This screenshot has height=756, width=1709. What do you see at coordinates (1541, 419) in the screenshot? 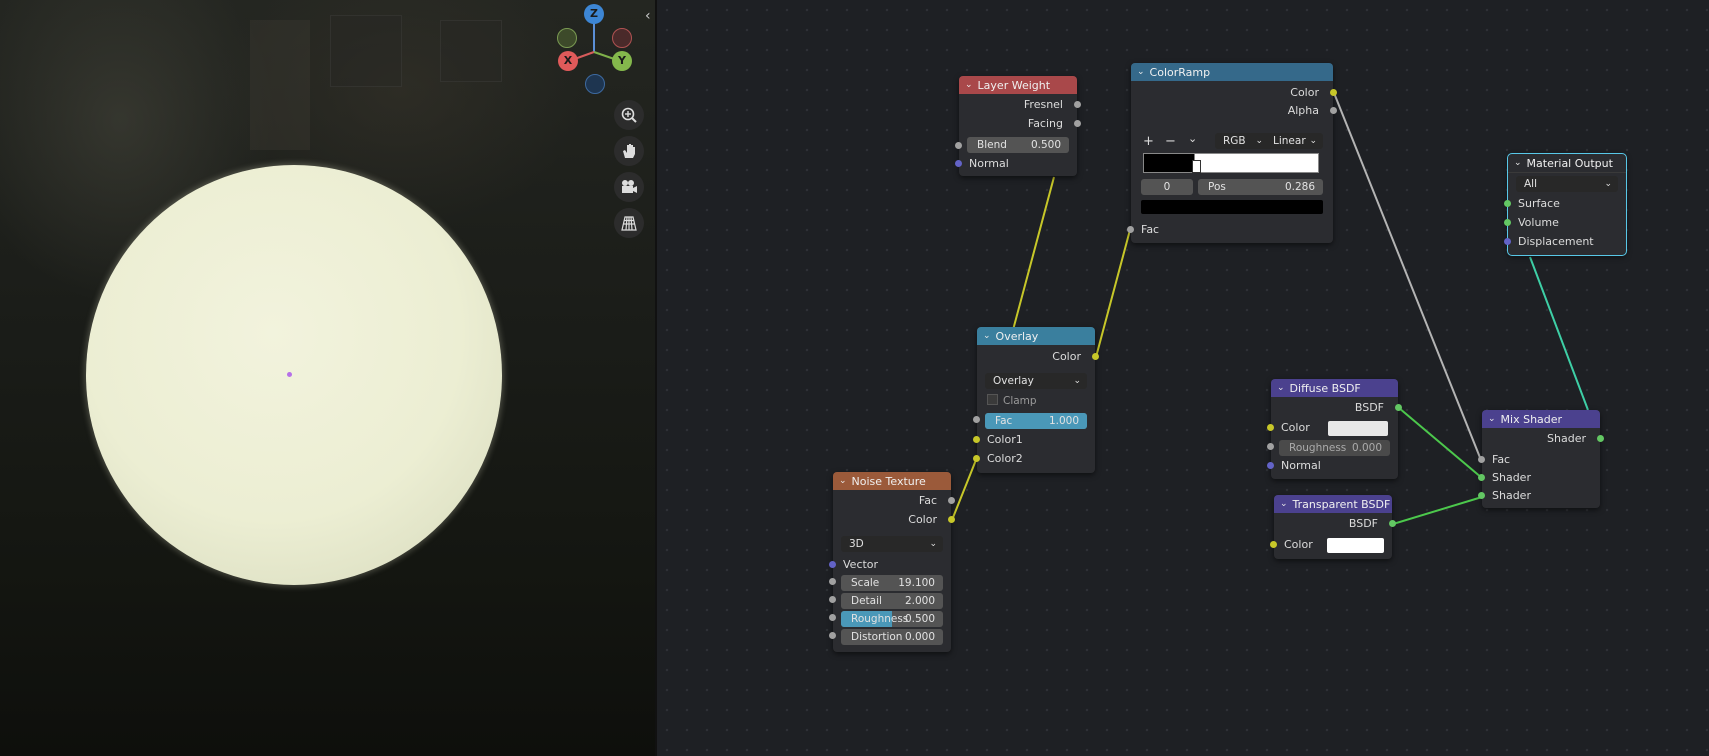
I see `node-header: ⌄ Mix Shader` at bounding box center [1541, 419].